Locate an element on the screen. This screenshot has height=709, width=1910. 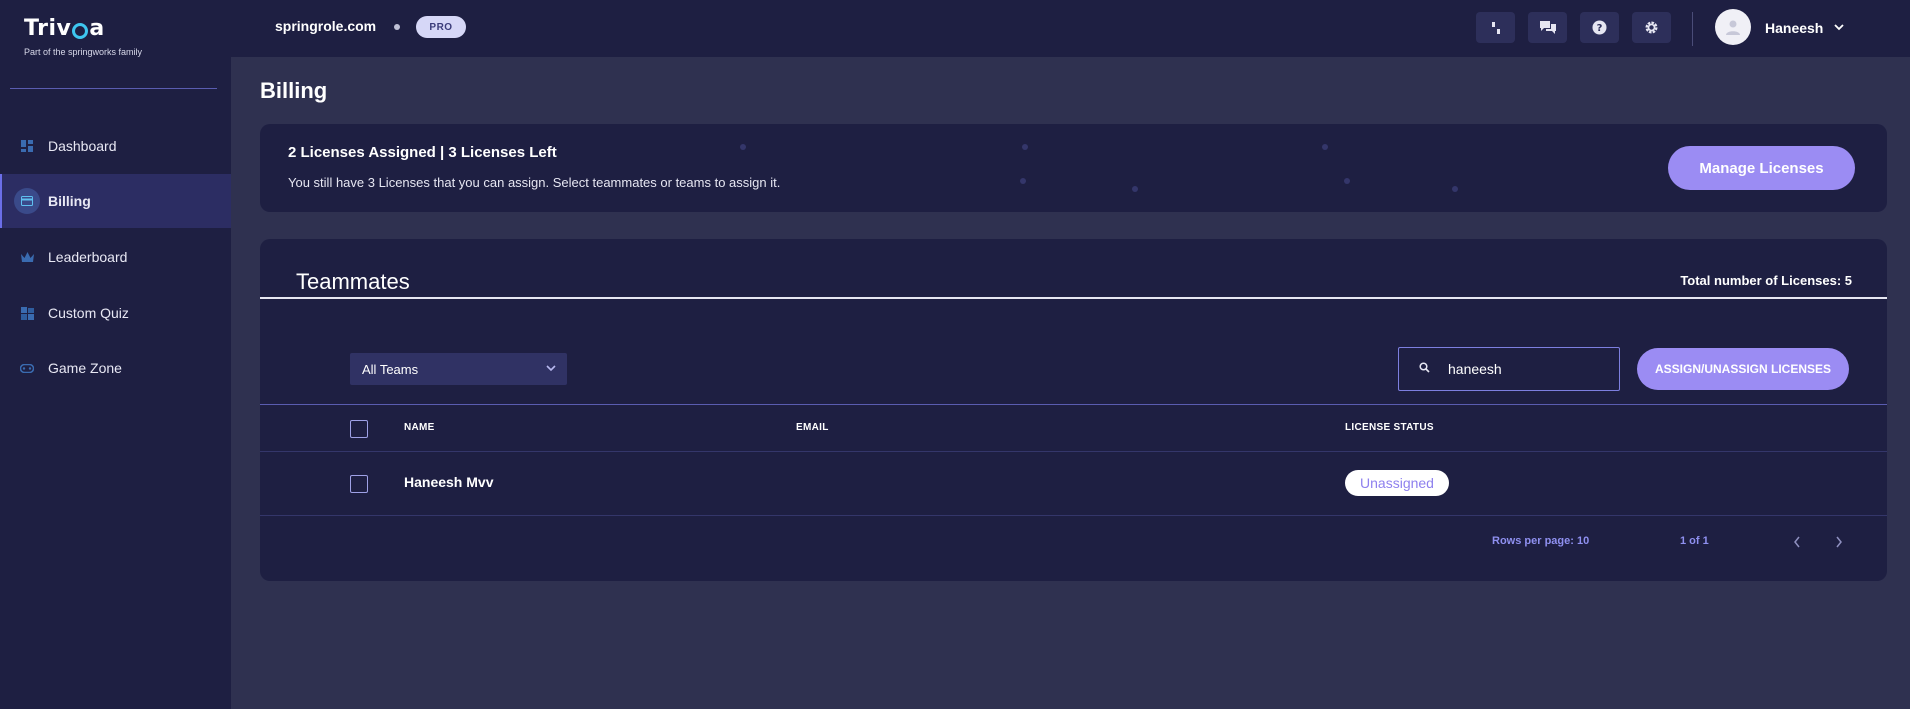
user-avatar-icon is located at coordinates (1733, 27).